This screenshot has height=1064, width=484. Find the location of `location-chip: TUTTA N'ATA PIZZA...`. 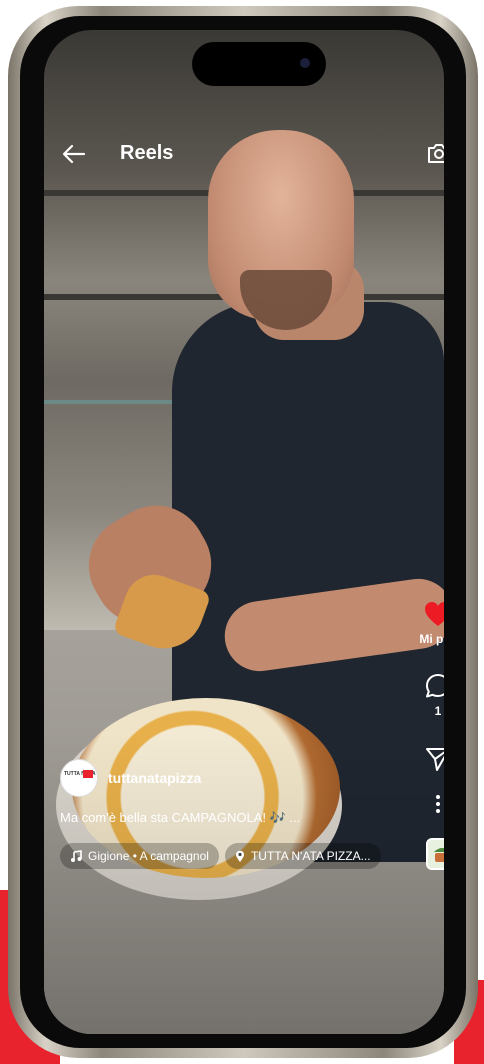

location-chip: TUTTA N'ATA PIZZA... is located at coordinates (302, 856).